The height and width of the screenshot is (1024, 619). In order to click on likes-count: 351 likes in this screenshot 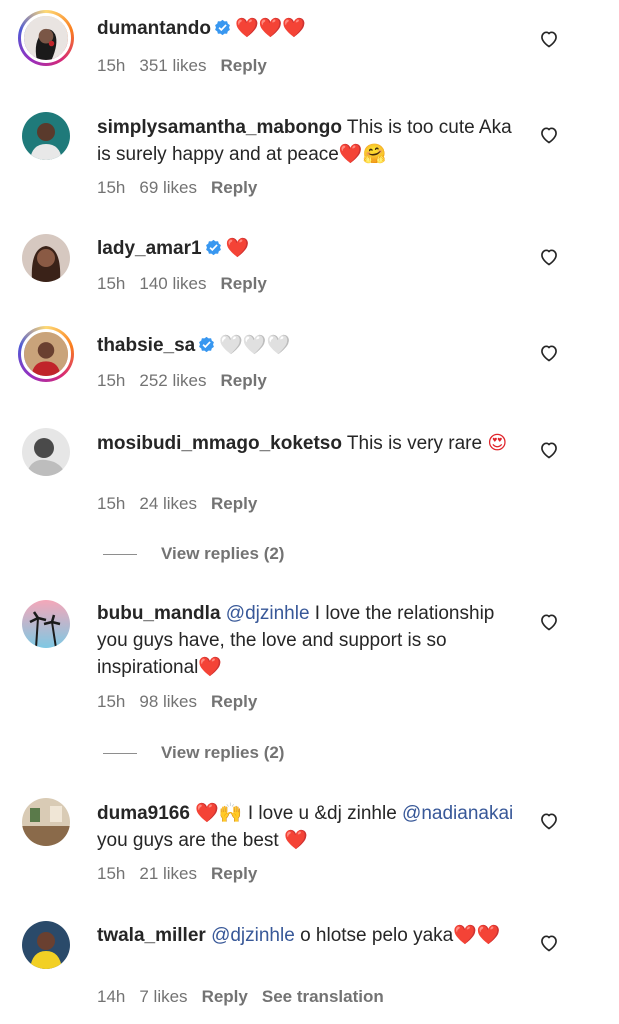, I will do `click(172, 65)`.